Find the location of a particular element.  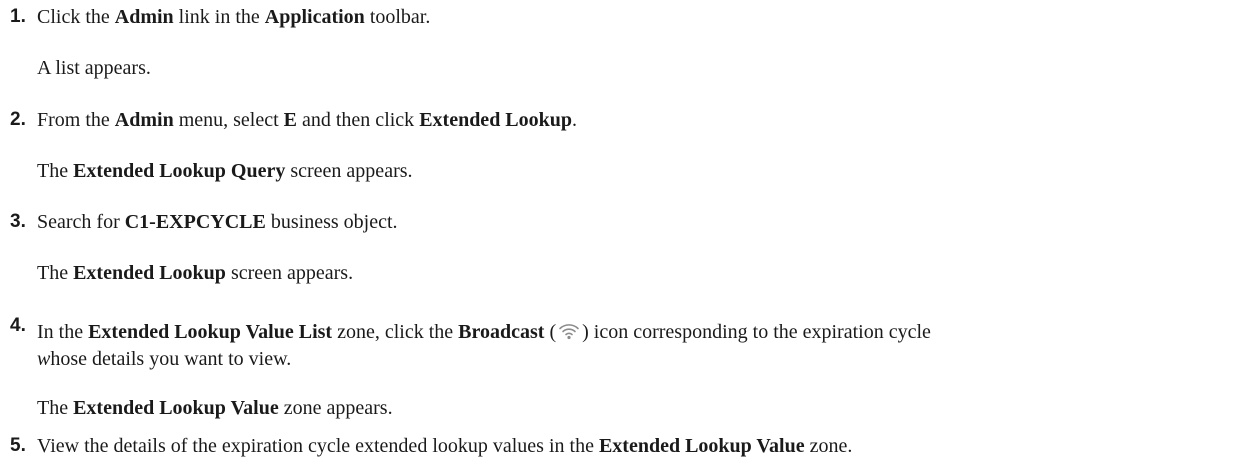

step-instruction-continued: whose details you want to view. is located at coordinates (164, 359).